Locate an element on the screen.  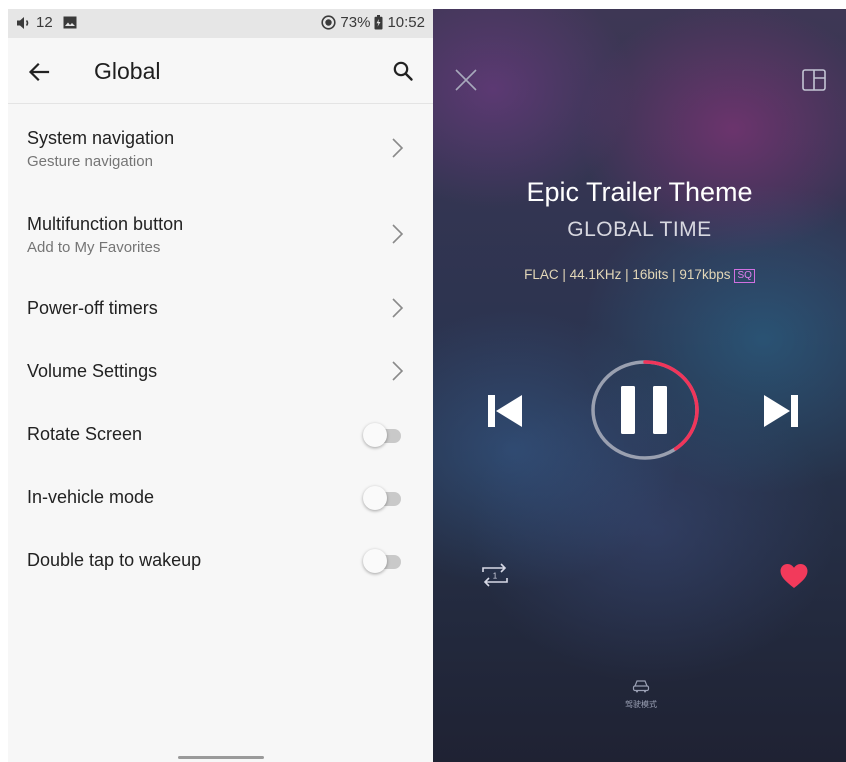
next-track-button is located at coordinates (781, 411).